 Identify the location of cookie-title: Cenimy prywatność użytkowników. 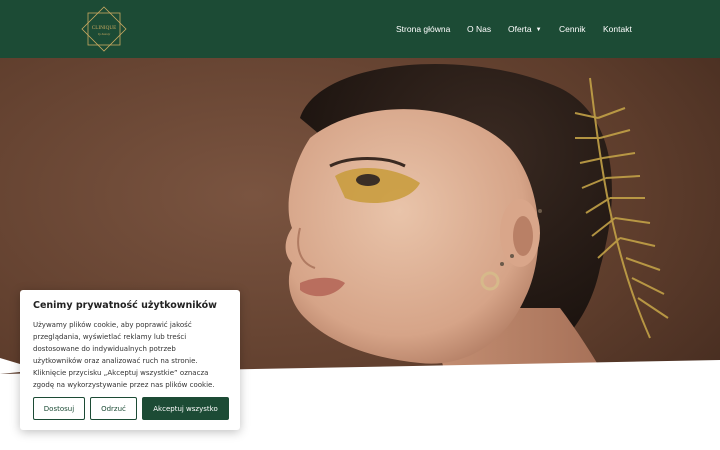
(125, 305).